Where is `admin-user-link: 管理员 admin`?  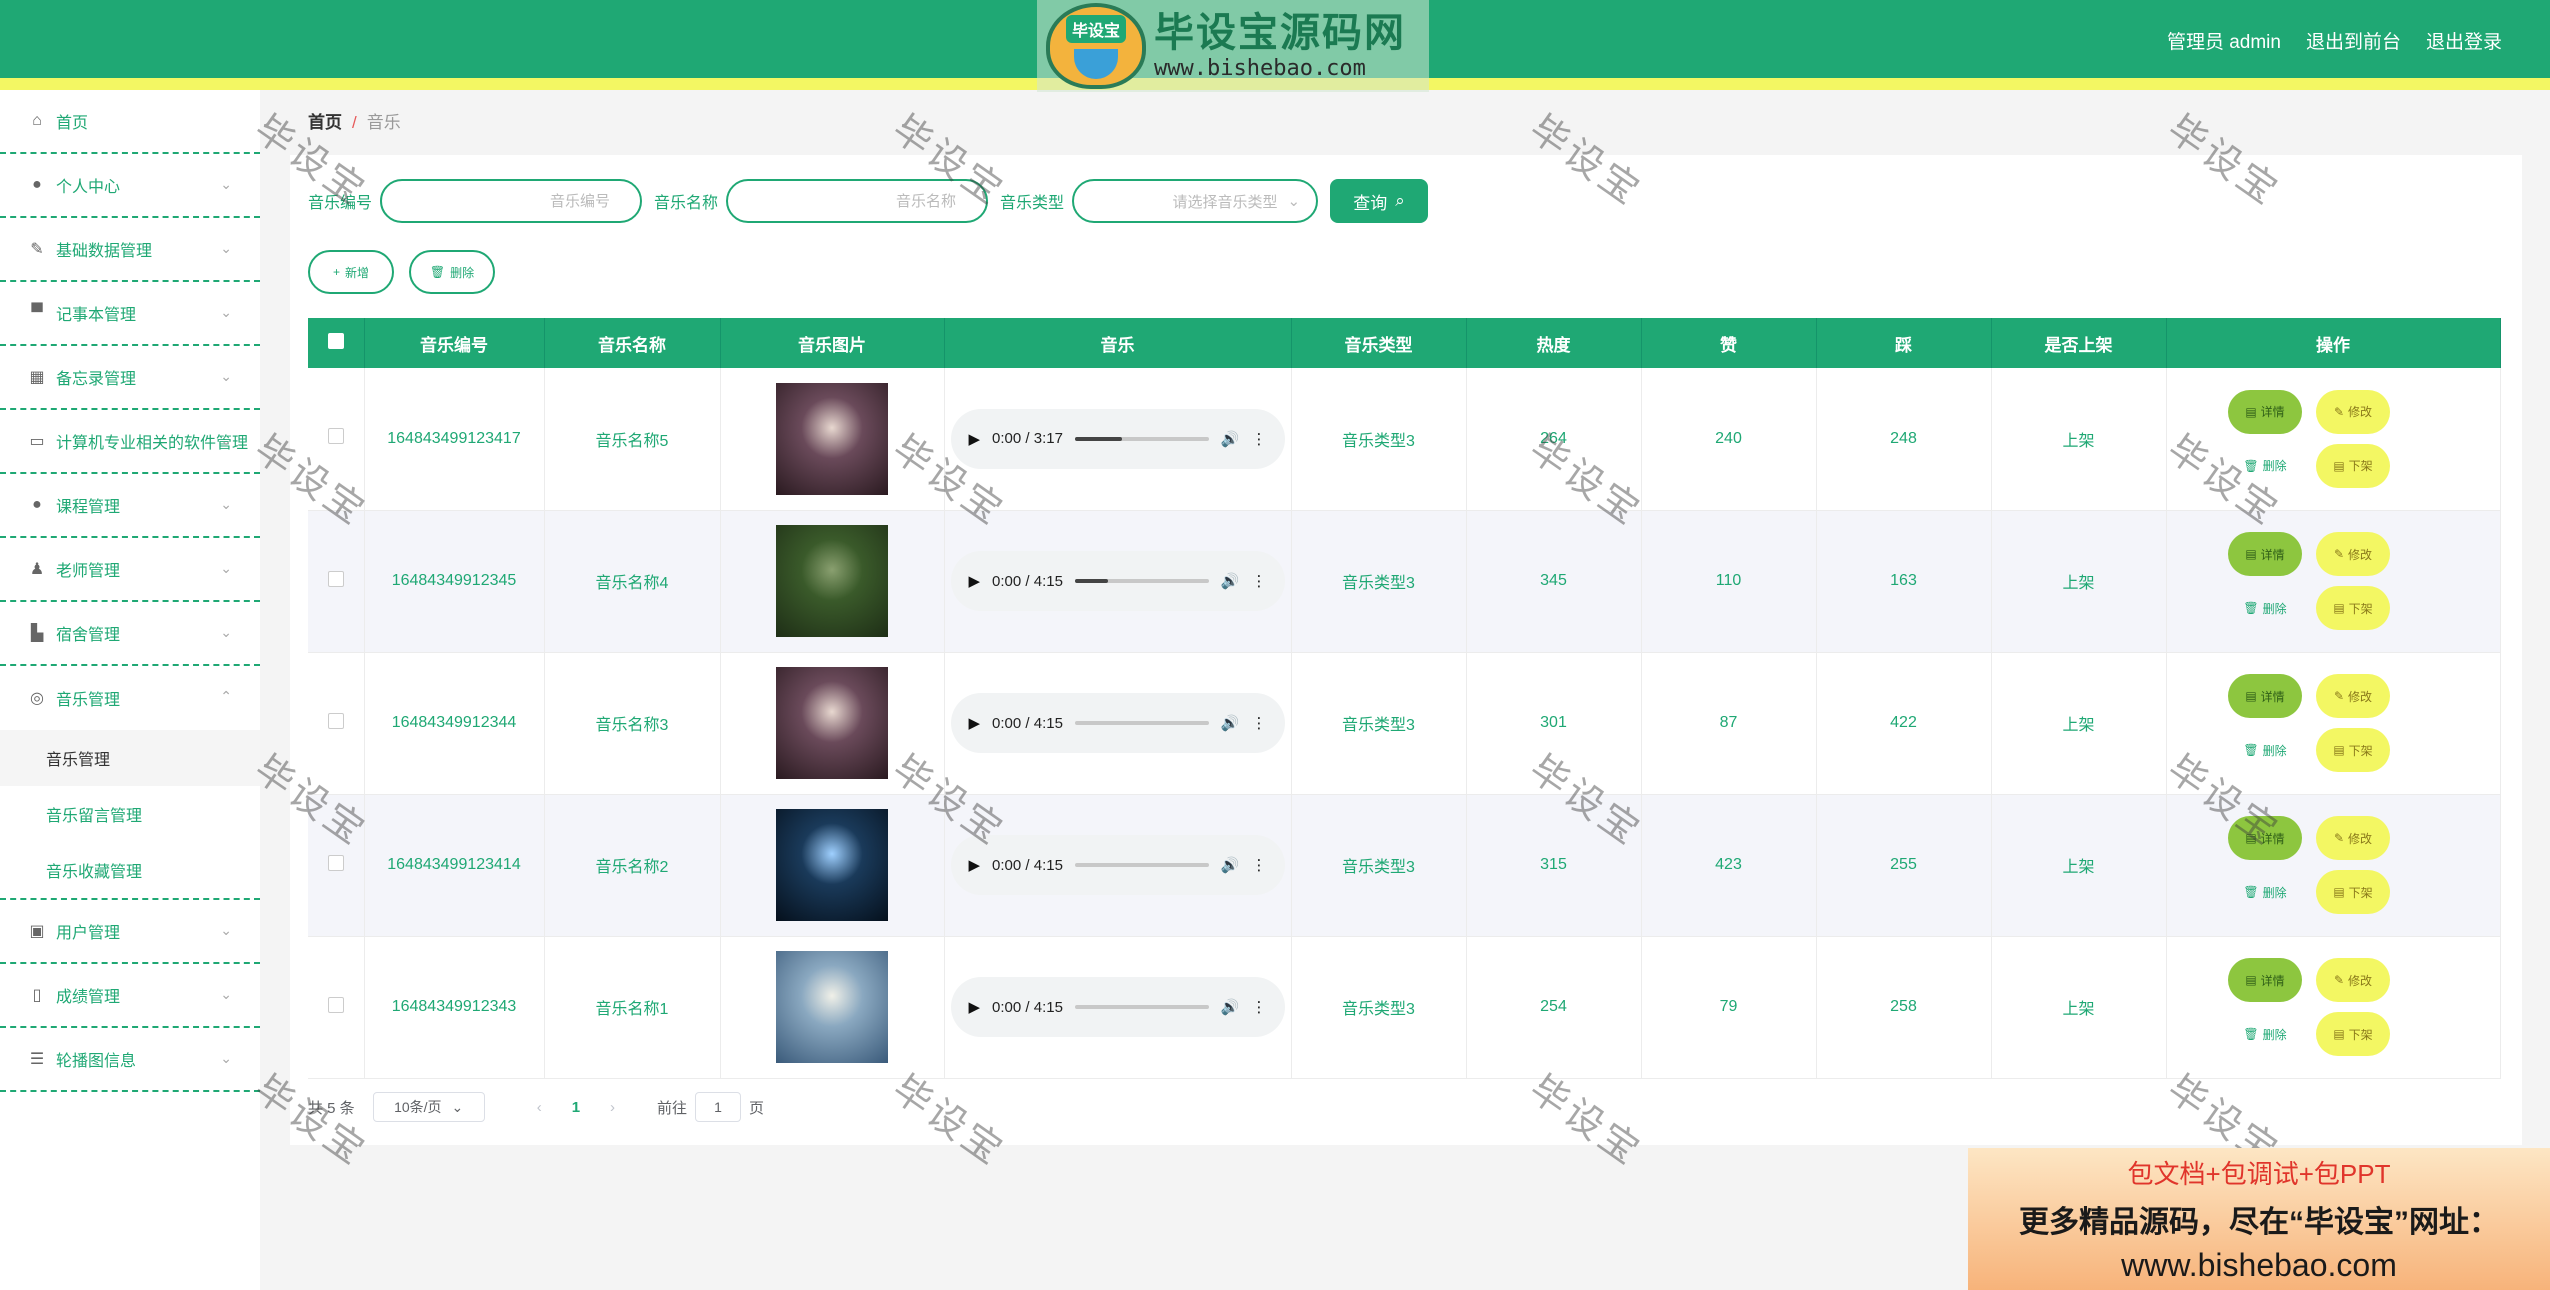
admin-user-link: 管理员 admin is located at coordinates (2224, 40).